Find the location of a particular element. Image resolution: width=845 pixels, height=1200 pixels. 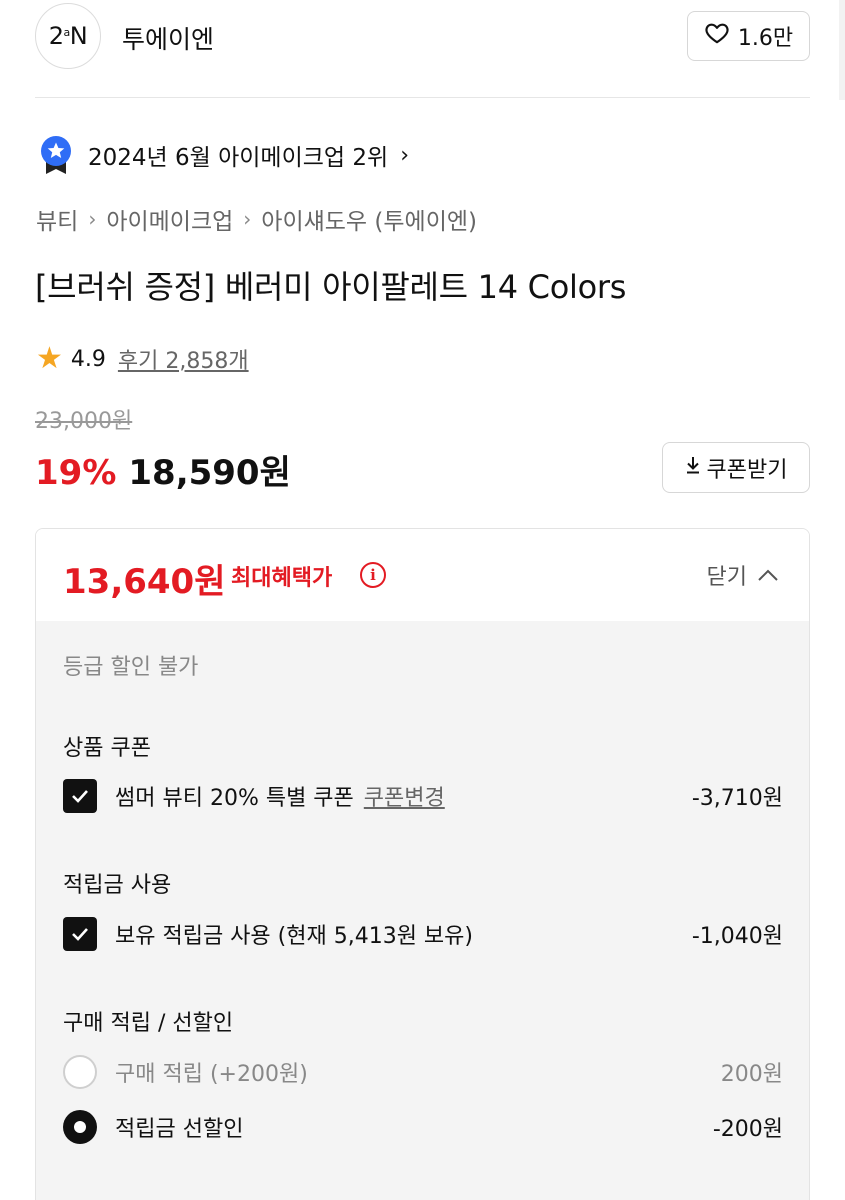

coupon-download-button: 쿠폰받기 is located at coordinates (736, 467).